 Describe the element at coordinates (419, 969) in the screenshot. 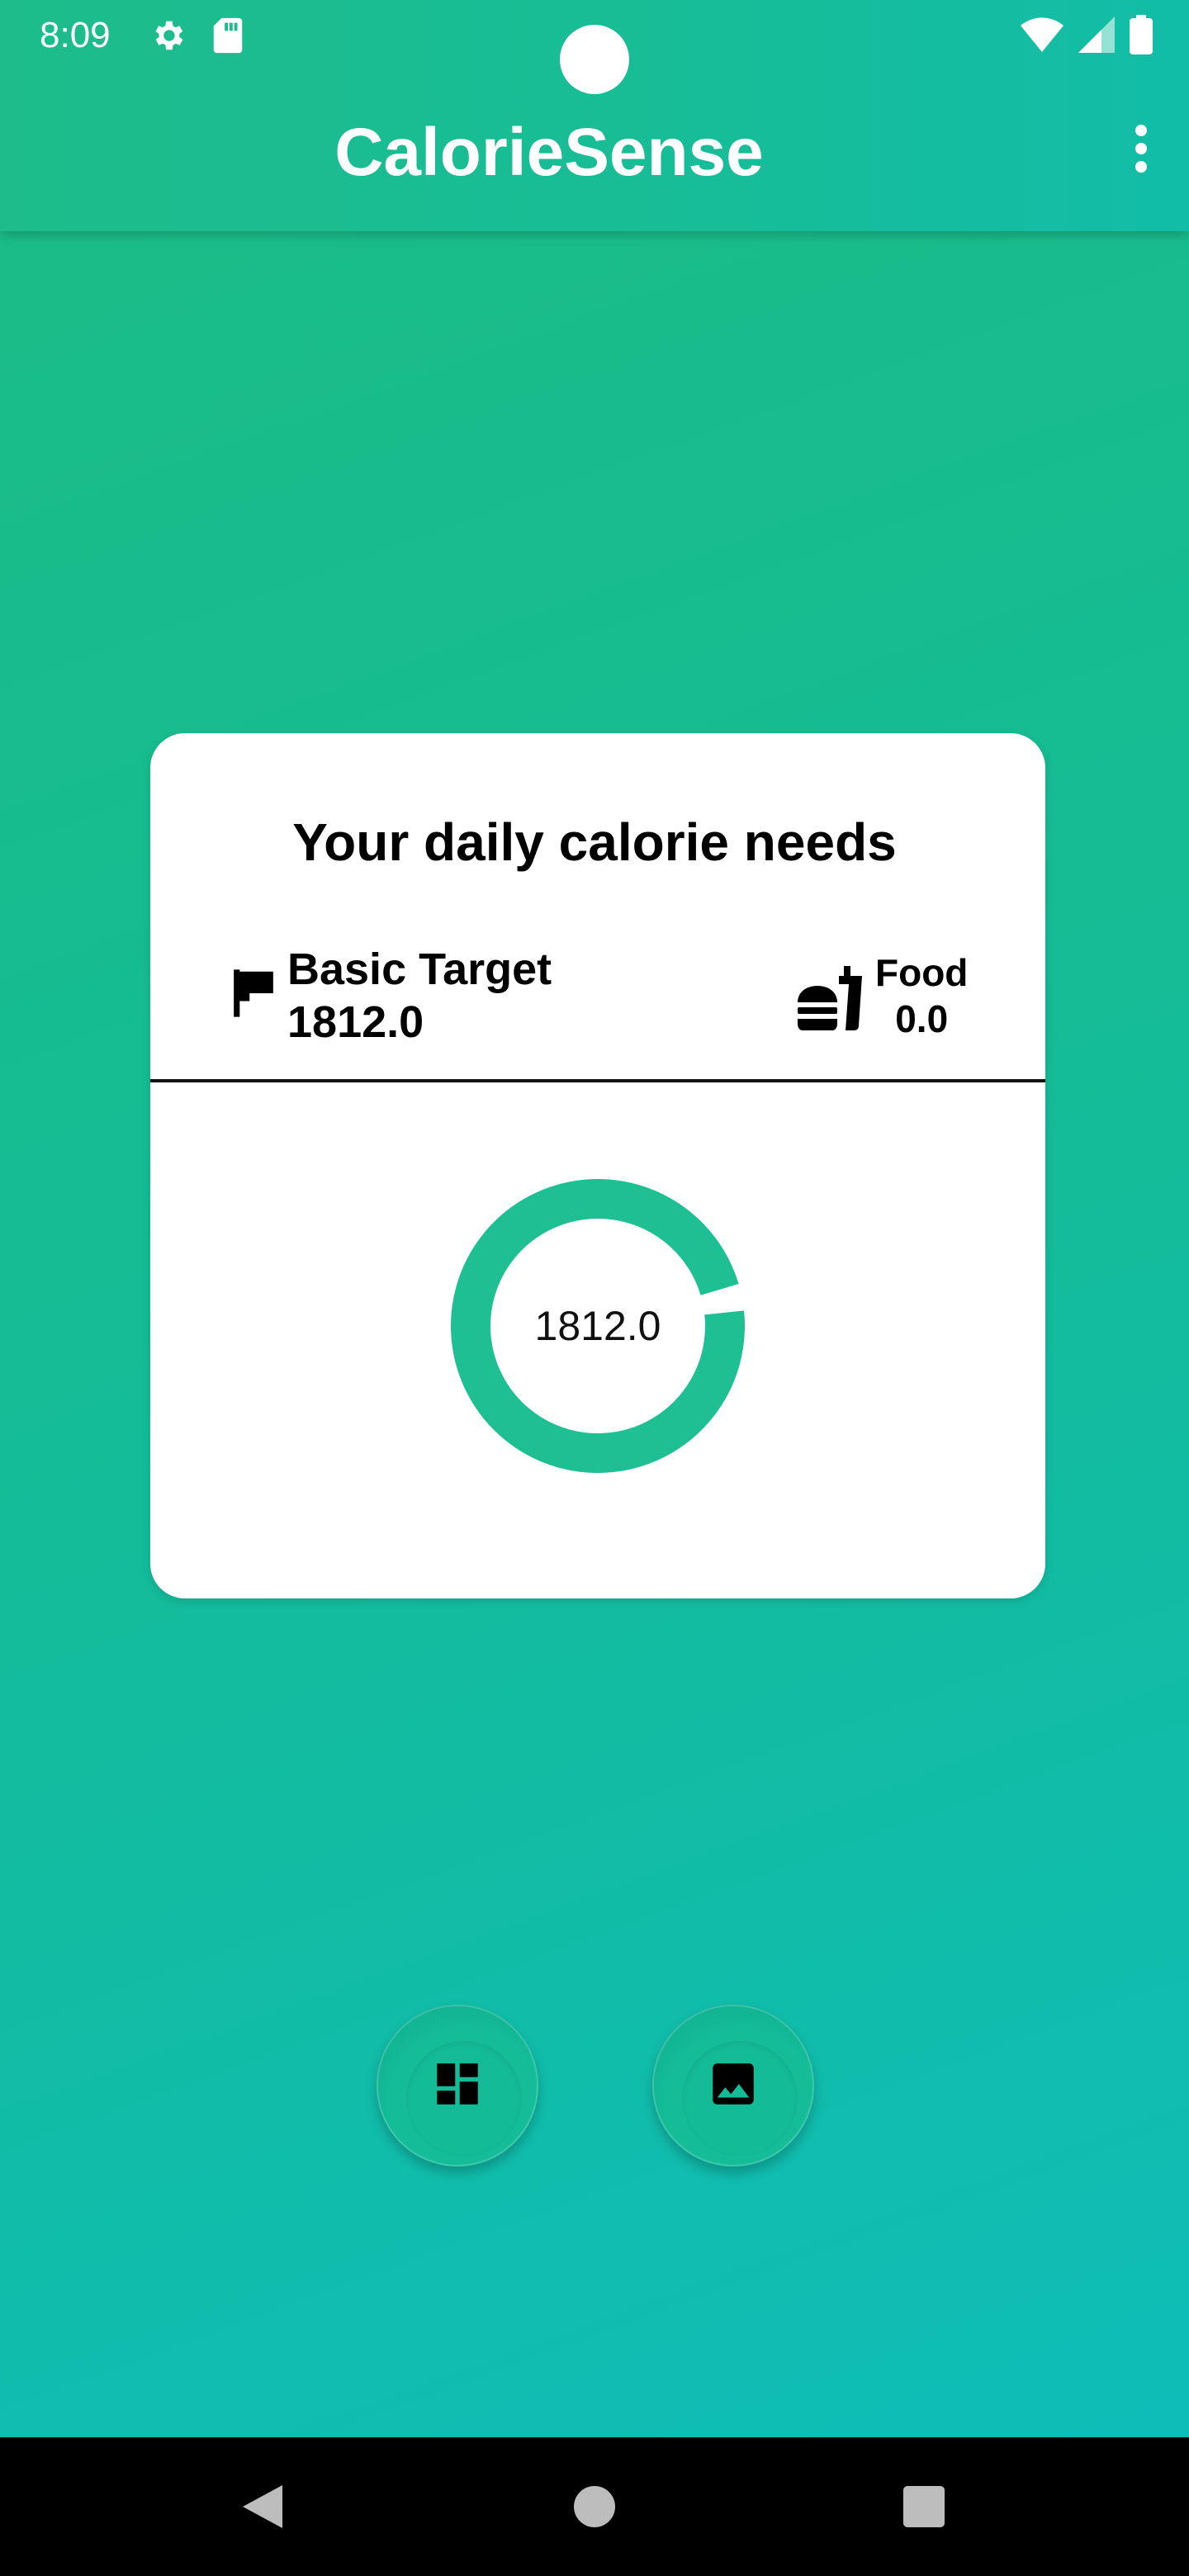

I see `target-label: Basic Target` at that location.